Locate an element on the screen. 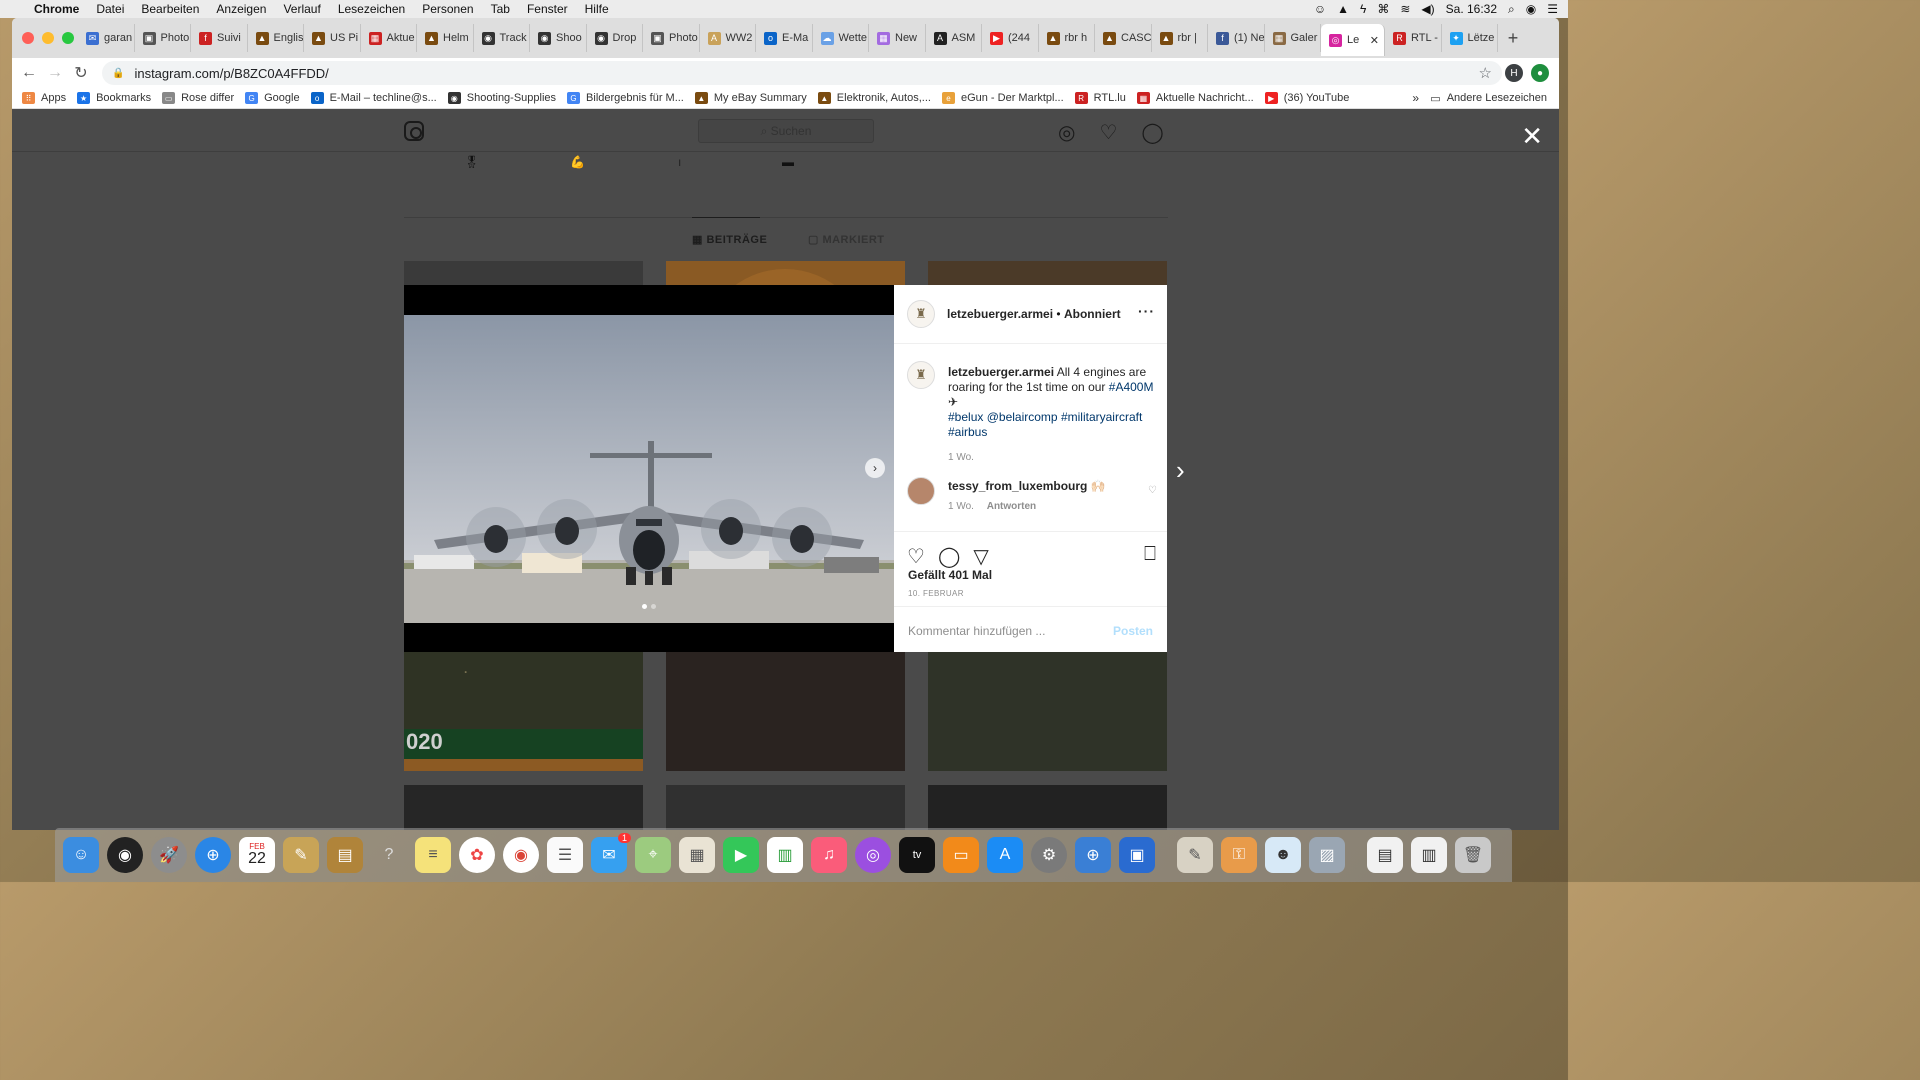 This screenshot has height=1080, width=1920. tab-posts: ▦ BEITRÄGE is located at coordinates (729, 239).